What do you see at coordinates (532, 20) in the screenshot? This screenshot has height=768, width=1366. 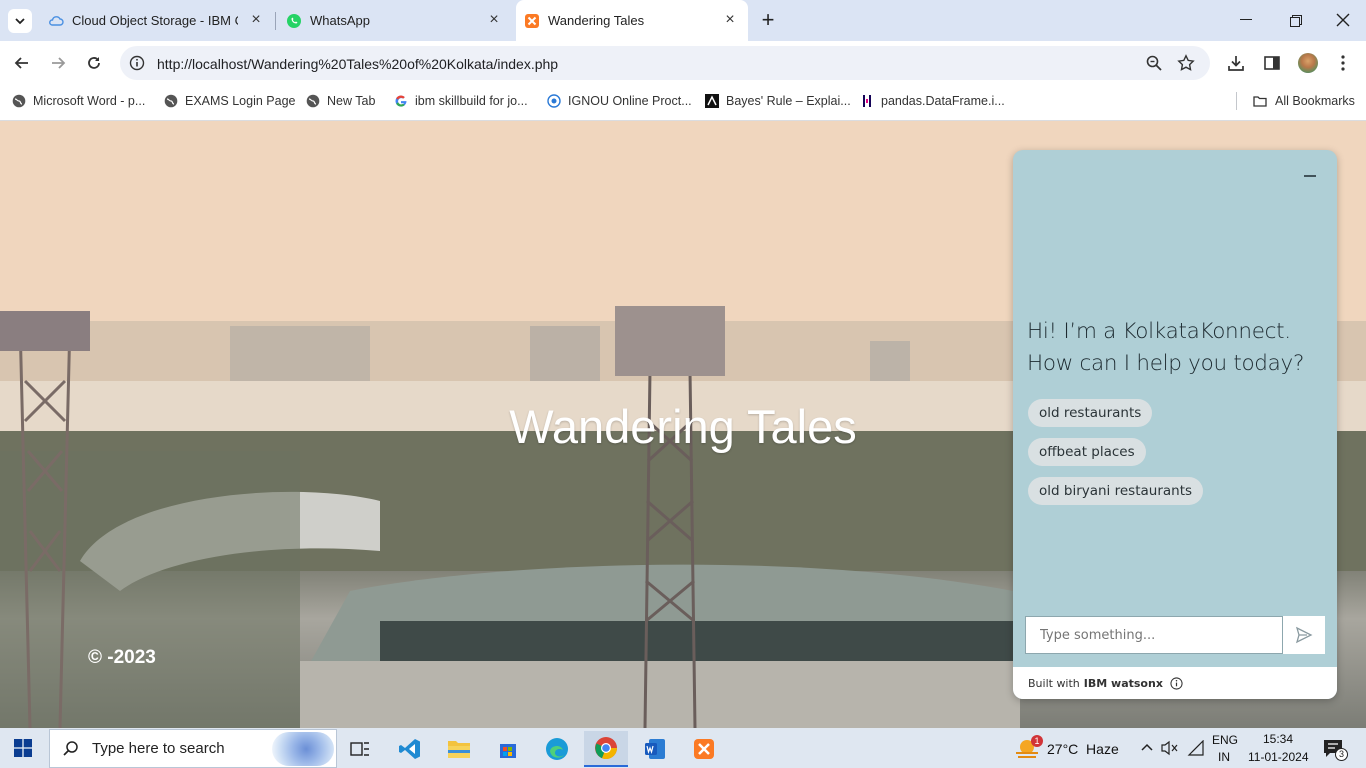 I see `xampp-icon` at bounding box center [532, 20].